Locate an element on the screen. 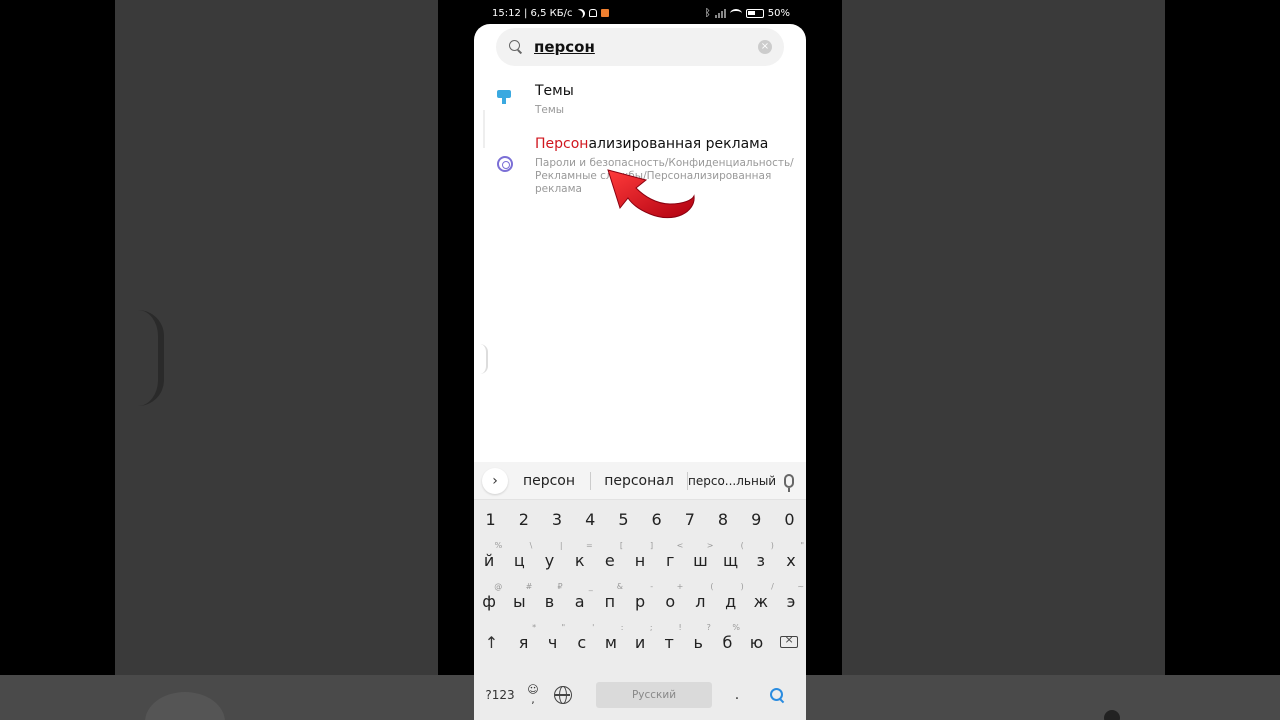 The height and width of the screenshot is (720, 1280). key: < г is located at coordinates (670, 555).